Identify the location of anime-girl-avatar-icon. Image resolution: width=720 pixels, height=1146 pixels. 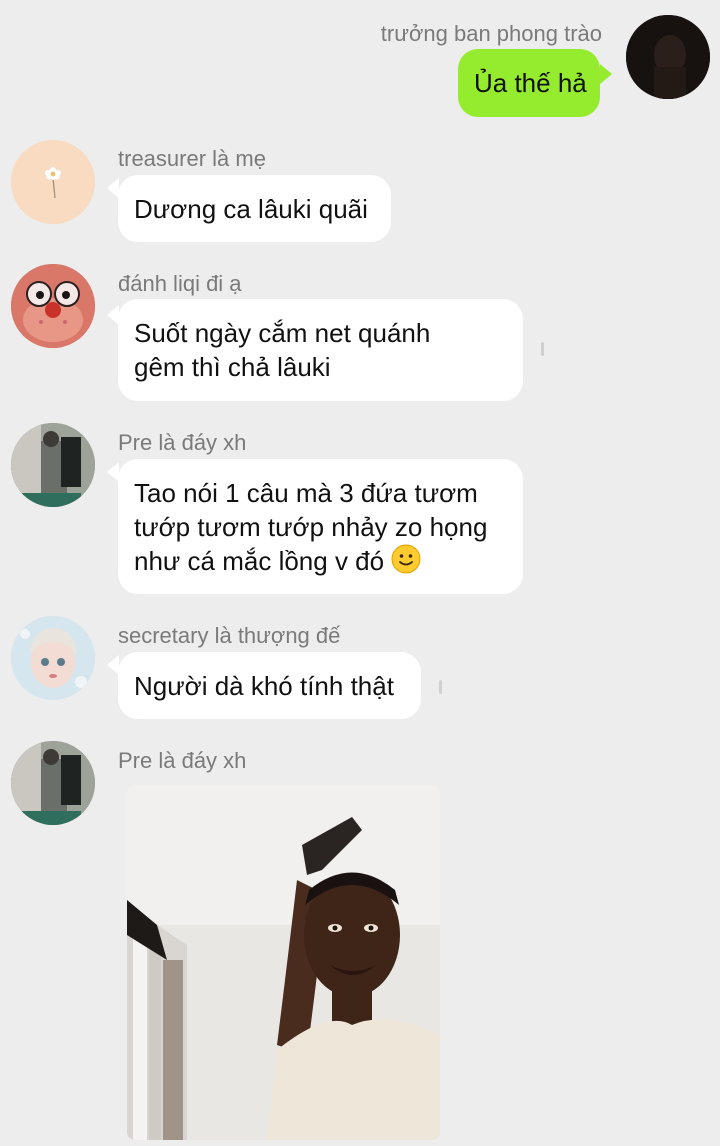
(53, 658).